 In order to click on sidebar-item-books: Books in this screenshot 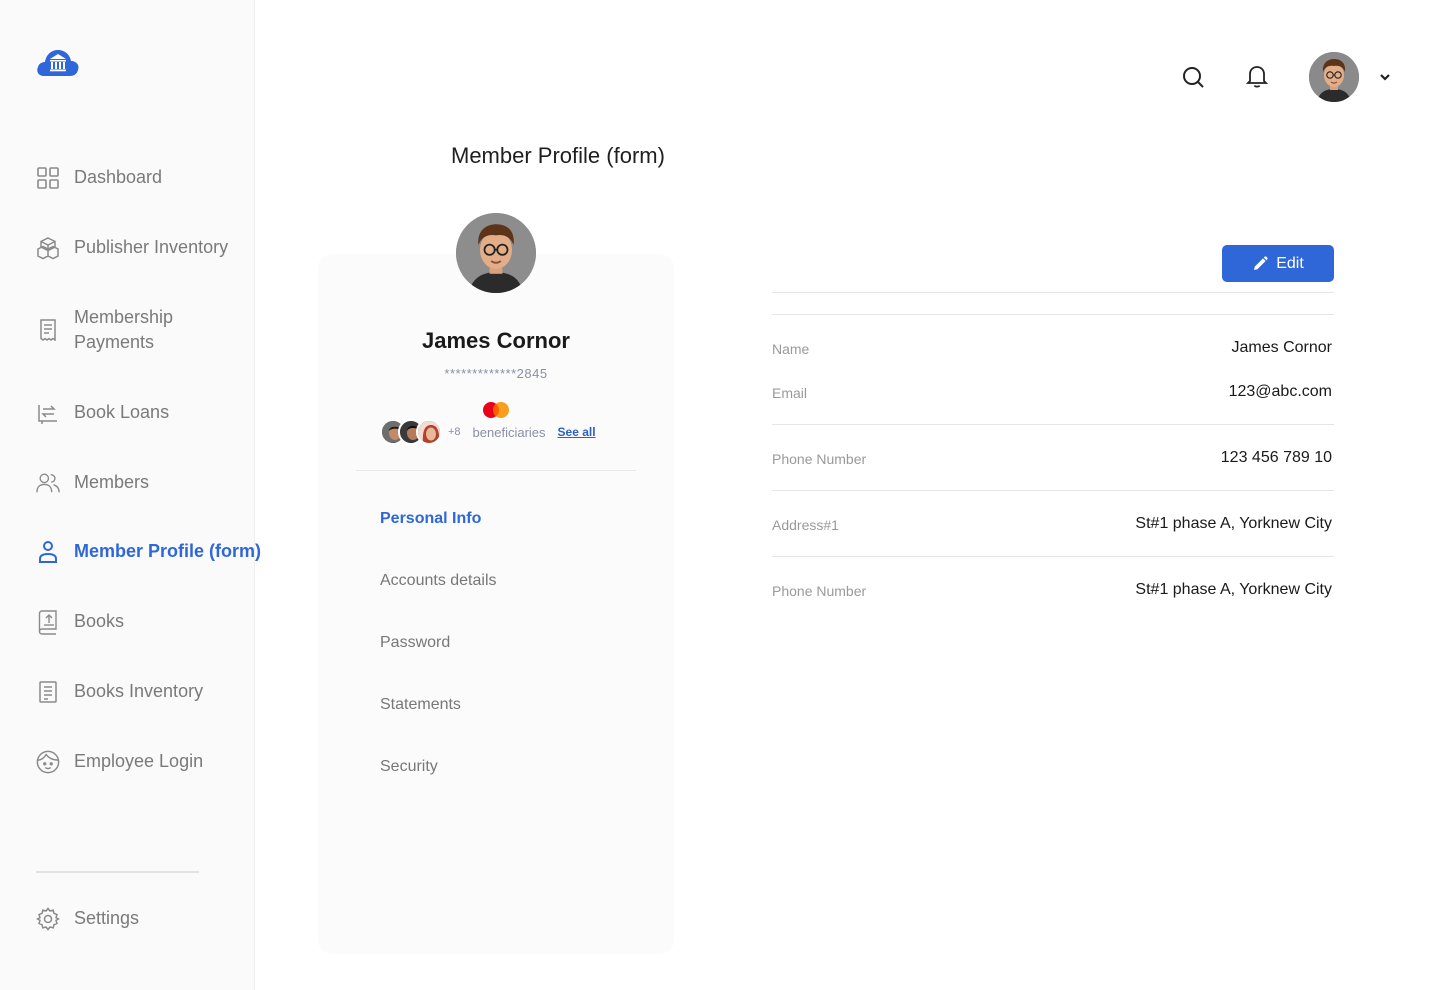, I will do `click(80, 622)`.